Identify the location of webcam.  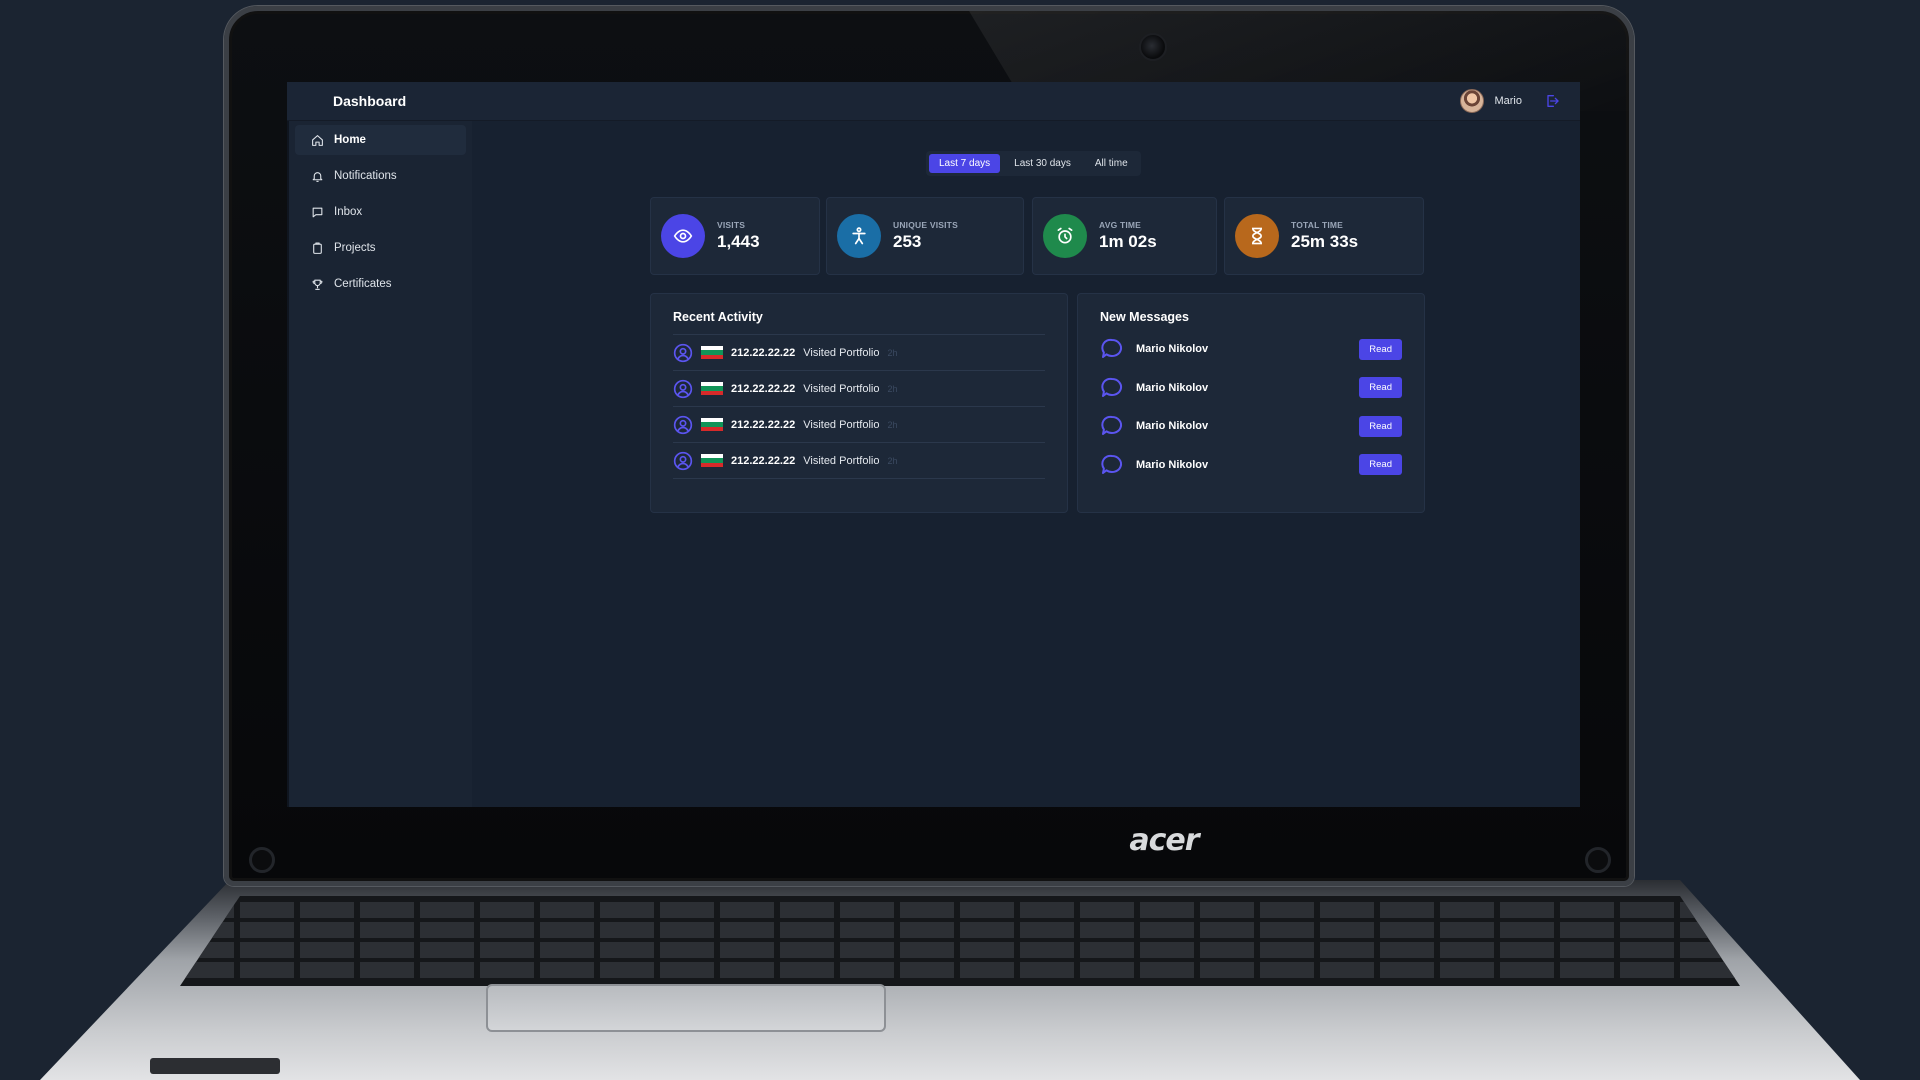
(1153, 47).